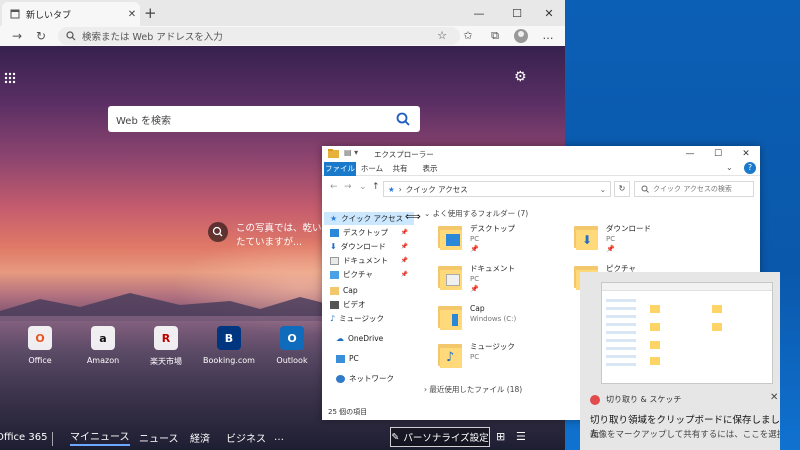 The height and width of the screenshot is (450, 800). I want to click on search-placeholder: Web を検索, so click(143, 121).